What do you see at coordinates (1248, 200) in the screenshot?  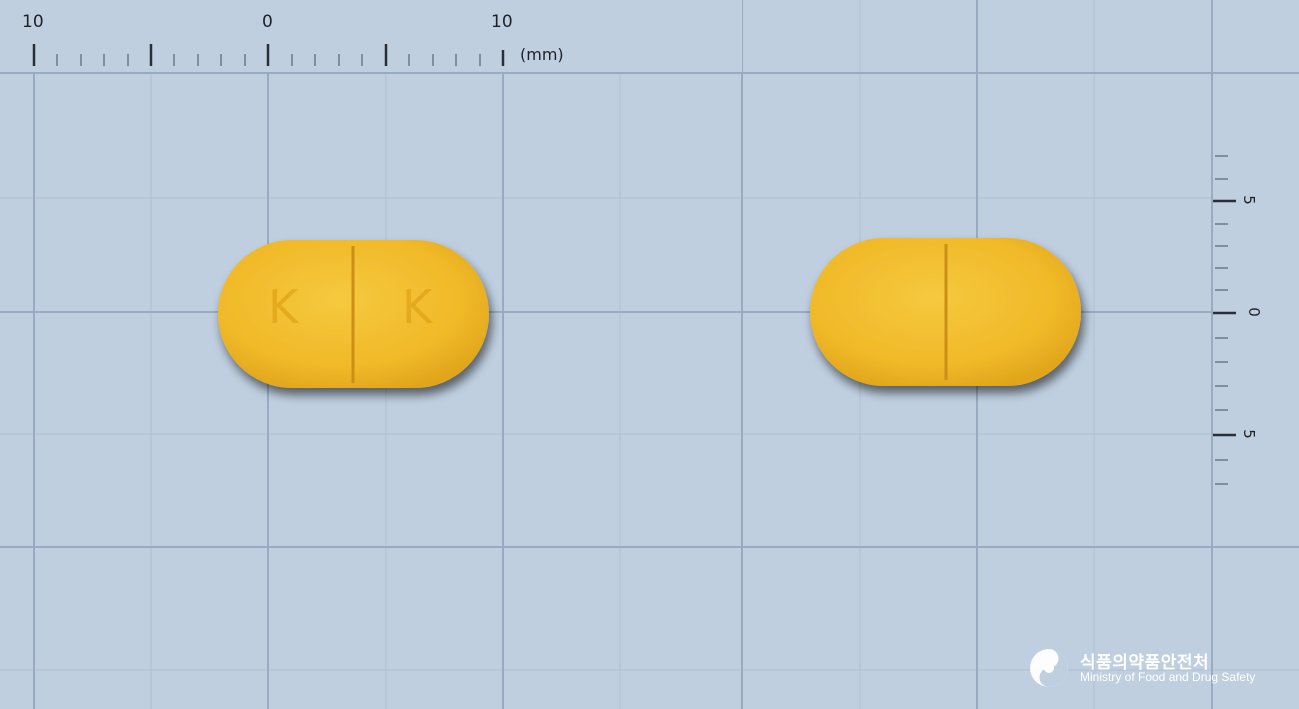 I see `ruler-side-label-top: 5` at bounding box center [1248, 200].